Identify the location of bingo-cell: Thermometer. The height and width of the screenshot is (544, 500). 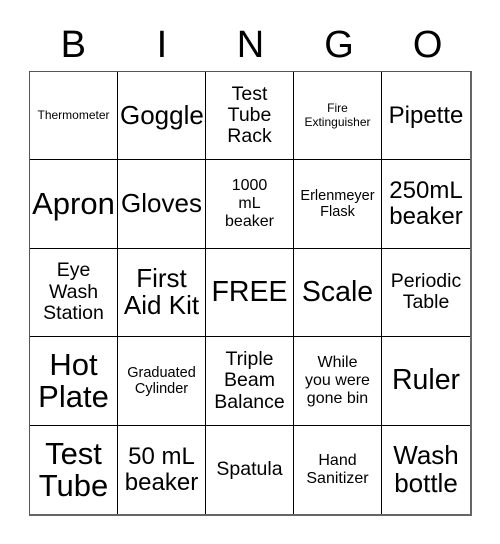
(74, 116).